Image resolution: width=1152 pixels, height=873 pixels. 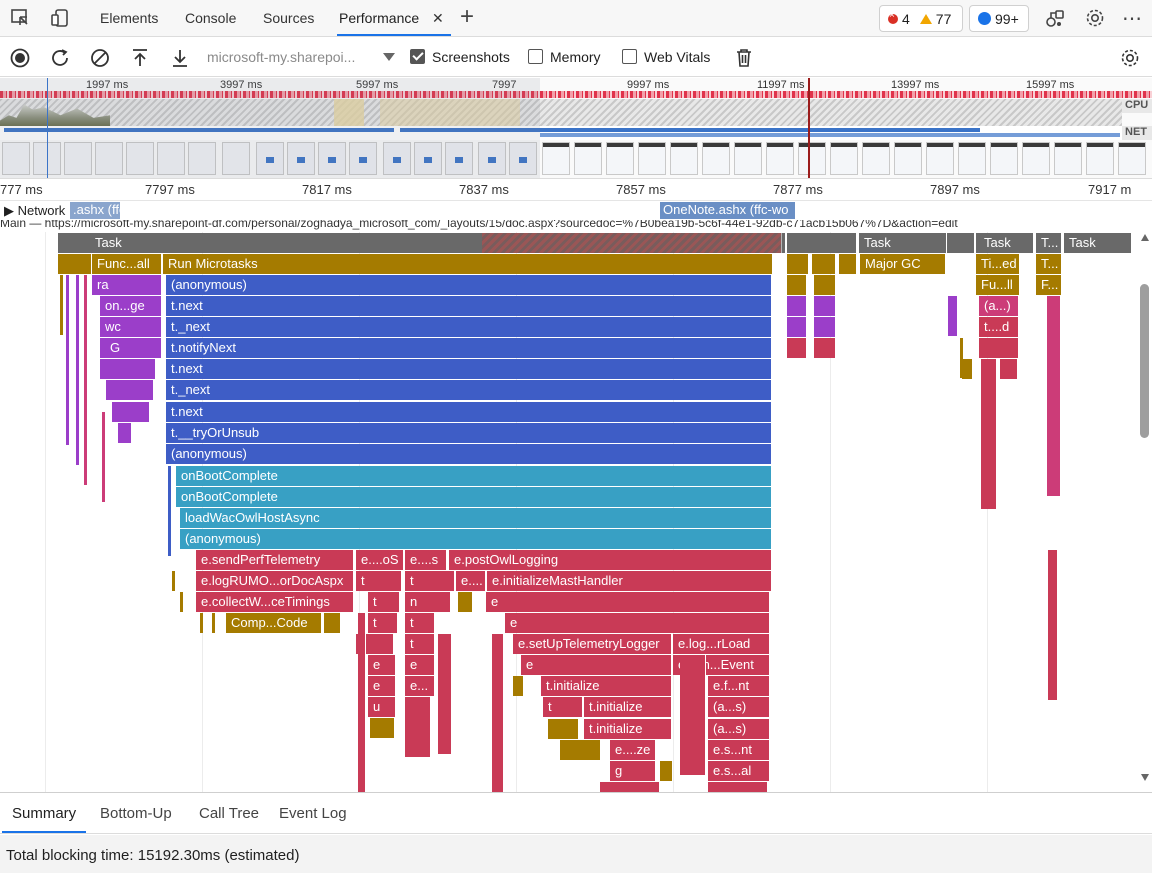 What do you see at coordinates (921, 18) in the screenshot?
I see `issues-badge: 4 77` at bounding box center [921, 18].